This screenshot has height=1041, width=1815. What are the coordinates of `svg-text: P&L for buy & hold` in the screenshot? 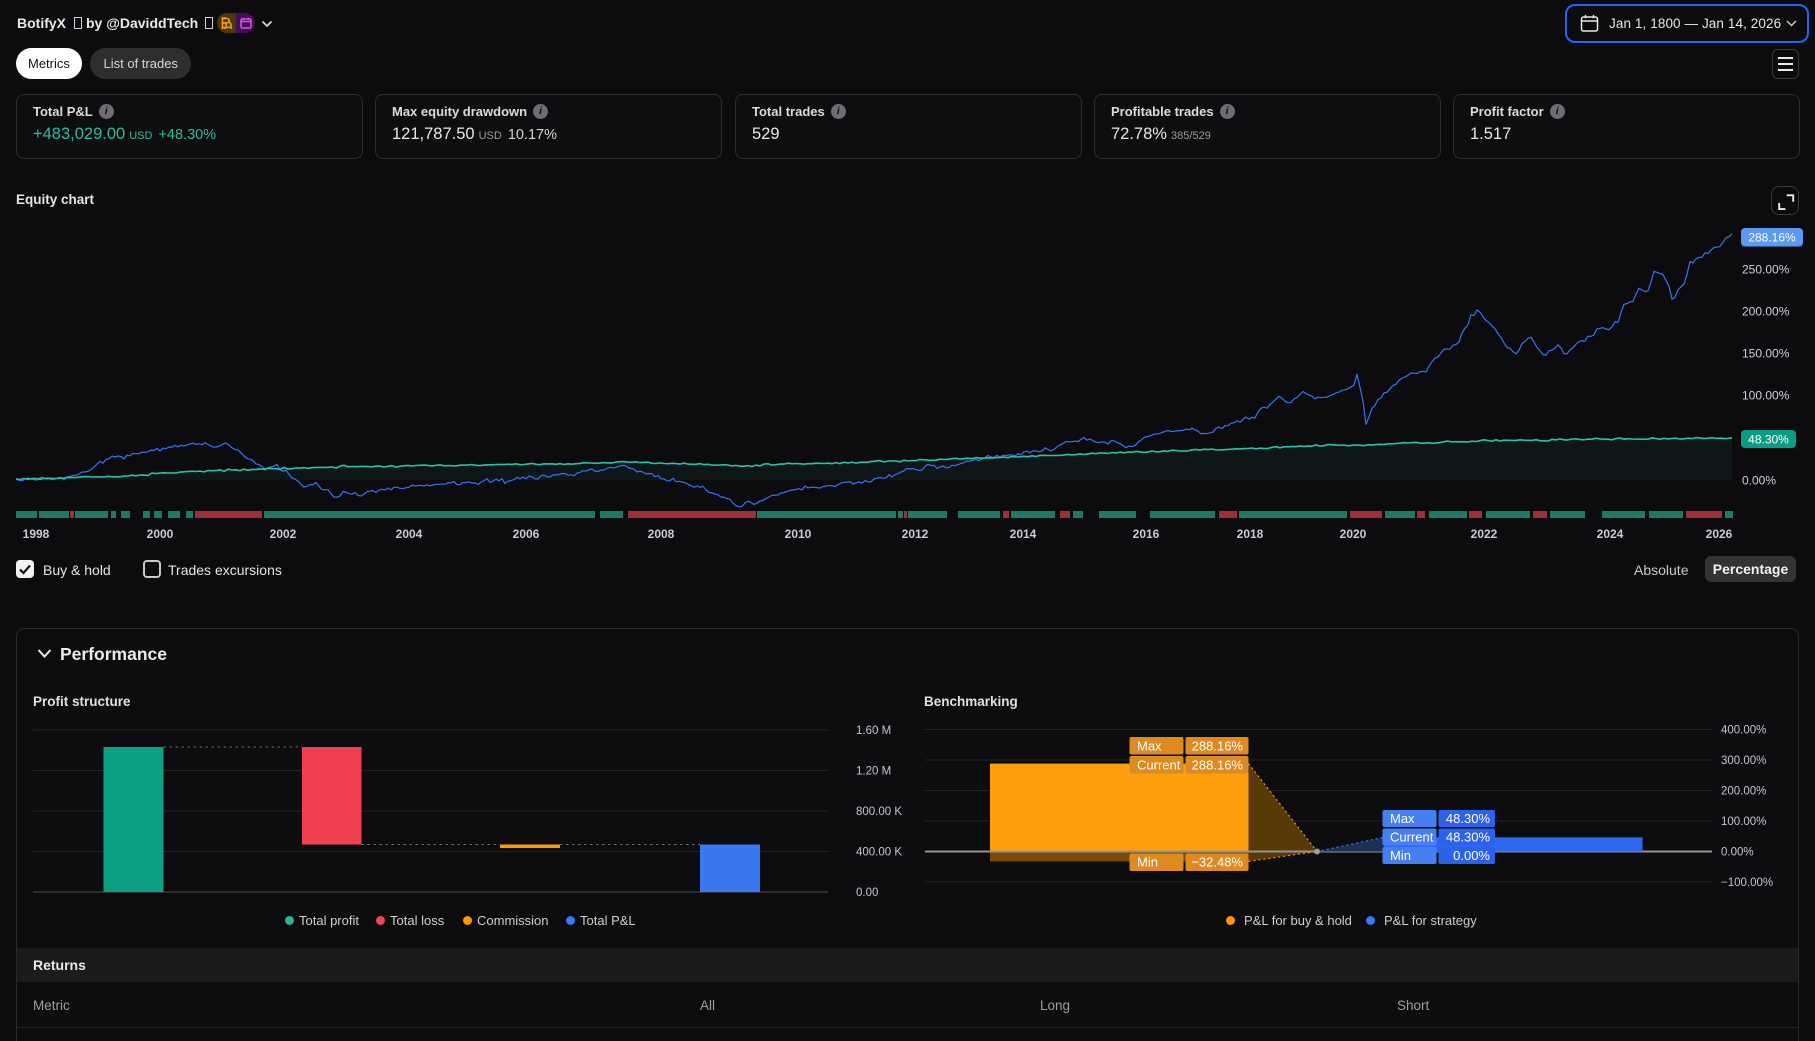 It's located at (1298, 920).